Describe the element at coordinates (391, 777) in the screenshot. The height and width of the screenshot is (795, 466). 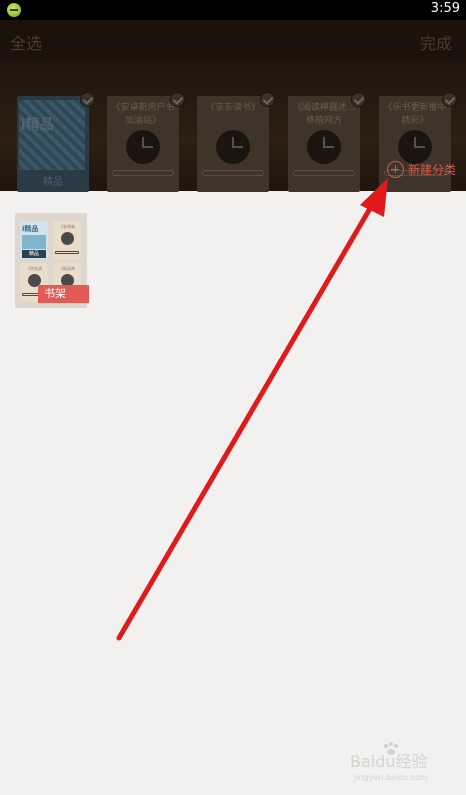
I see `watermark-url: jingyan.baidu.com` at that location.